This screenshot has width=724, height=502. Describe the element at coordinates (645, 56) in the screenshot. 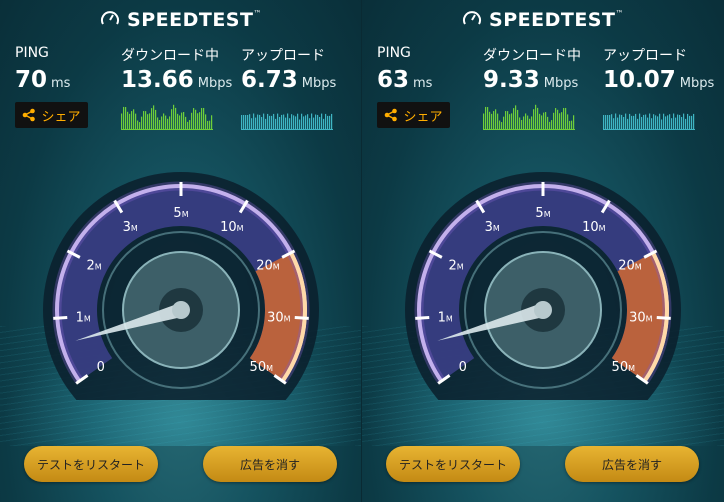

I see `upload-label: アップロード` at that location.